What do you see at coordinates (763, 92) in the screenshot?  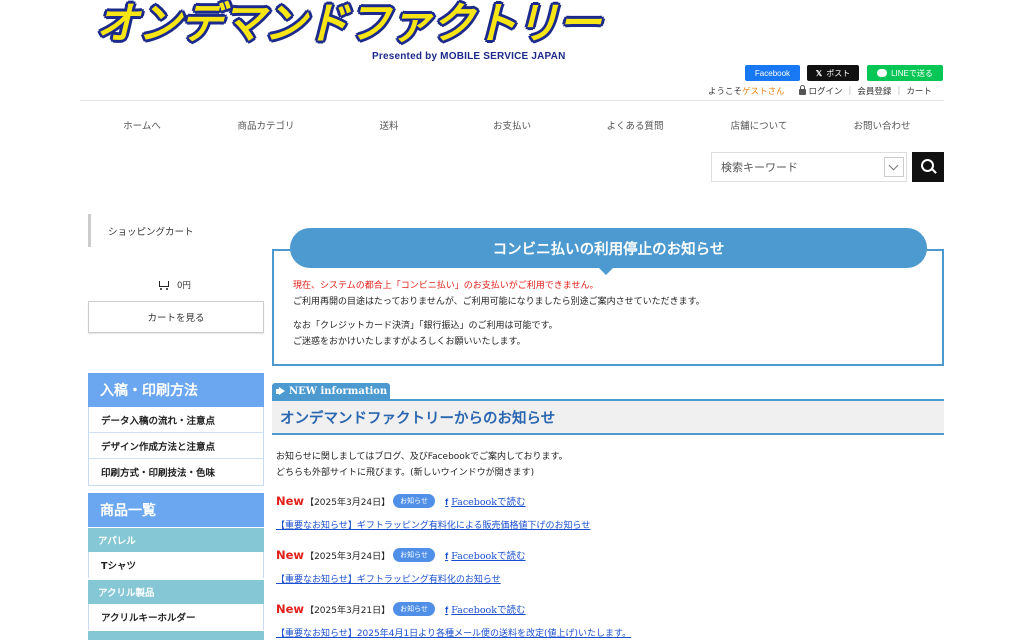 I see `guest-name: ゲストさん` at bounding box center [763, 92].